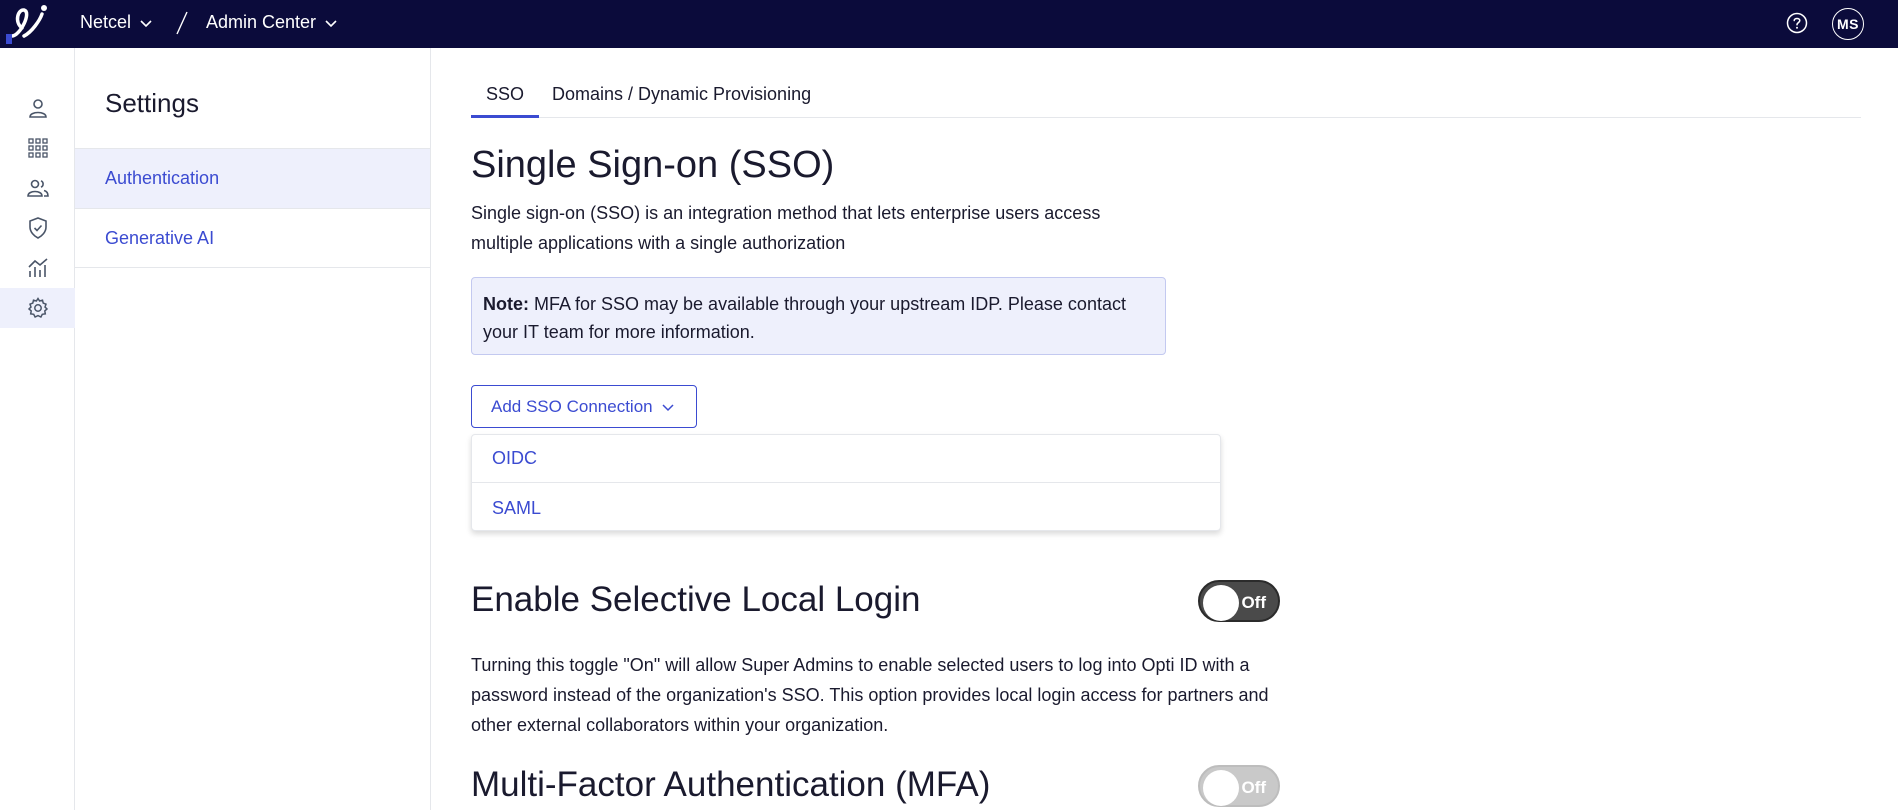 The width and height of the screenshot is (1898, 810). I want to click on user-avatar: MS, so click(1848, 24).